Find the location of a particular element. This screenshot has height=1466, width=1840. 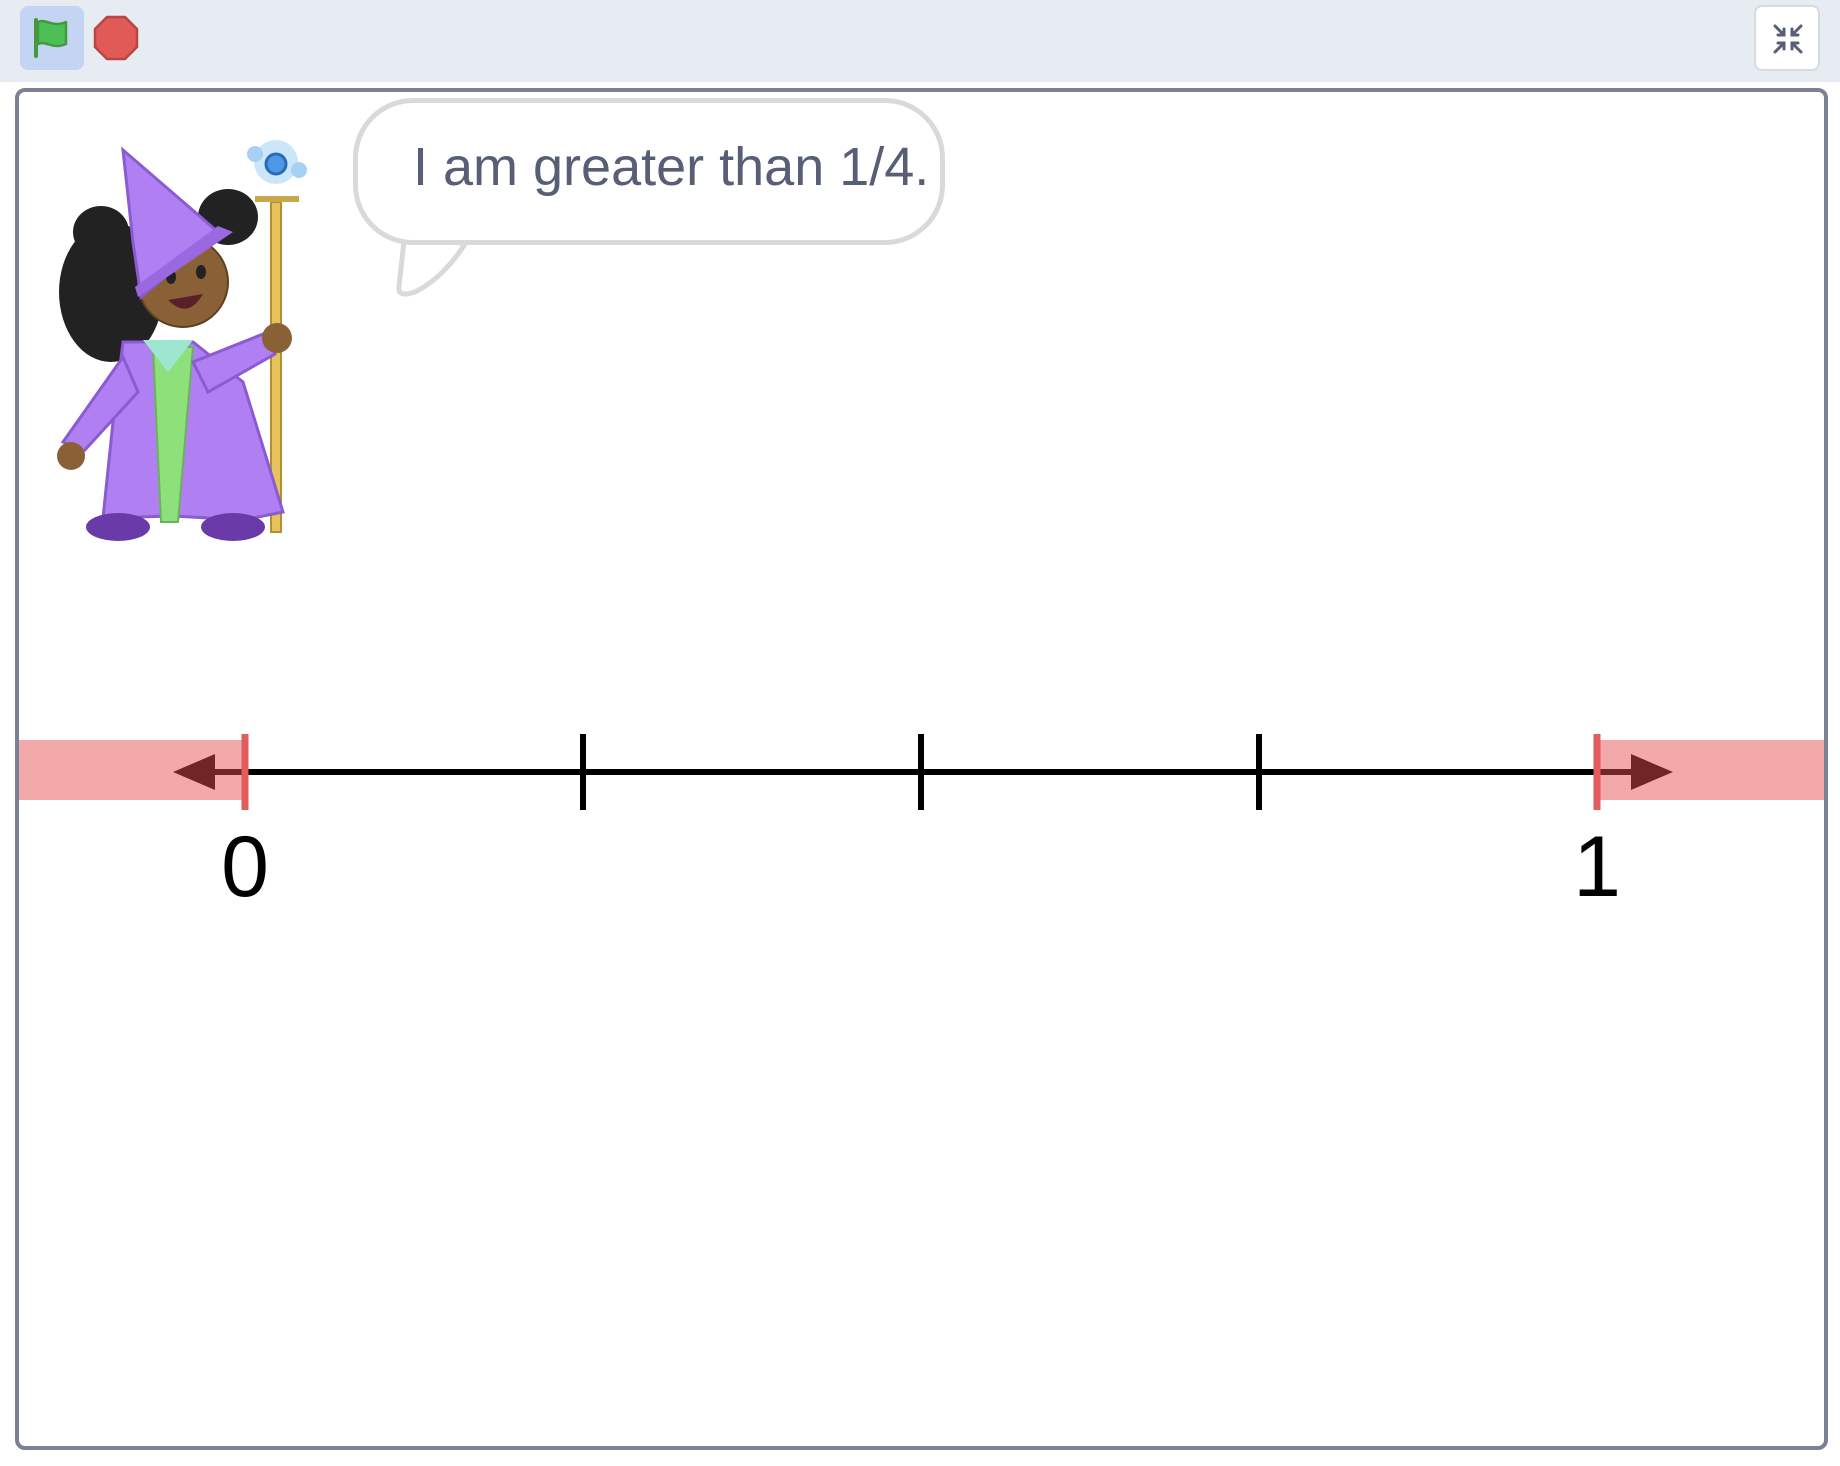

exit-fullscreen-button is located at coordinates (1787, 38).